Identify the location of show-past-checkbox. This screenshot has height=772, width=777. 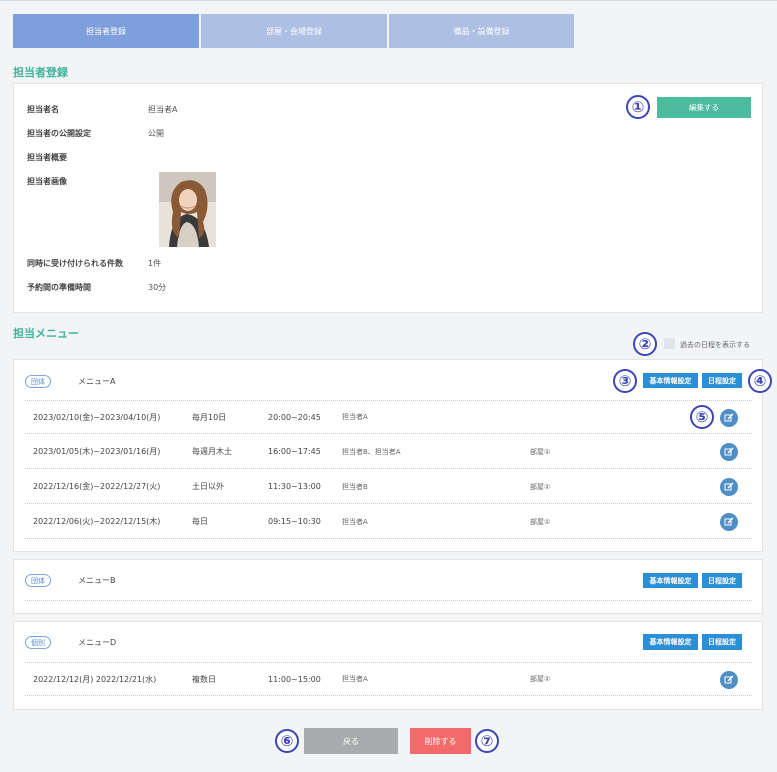
(669, 343).